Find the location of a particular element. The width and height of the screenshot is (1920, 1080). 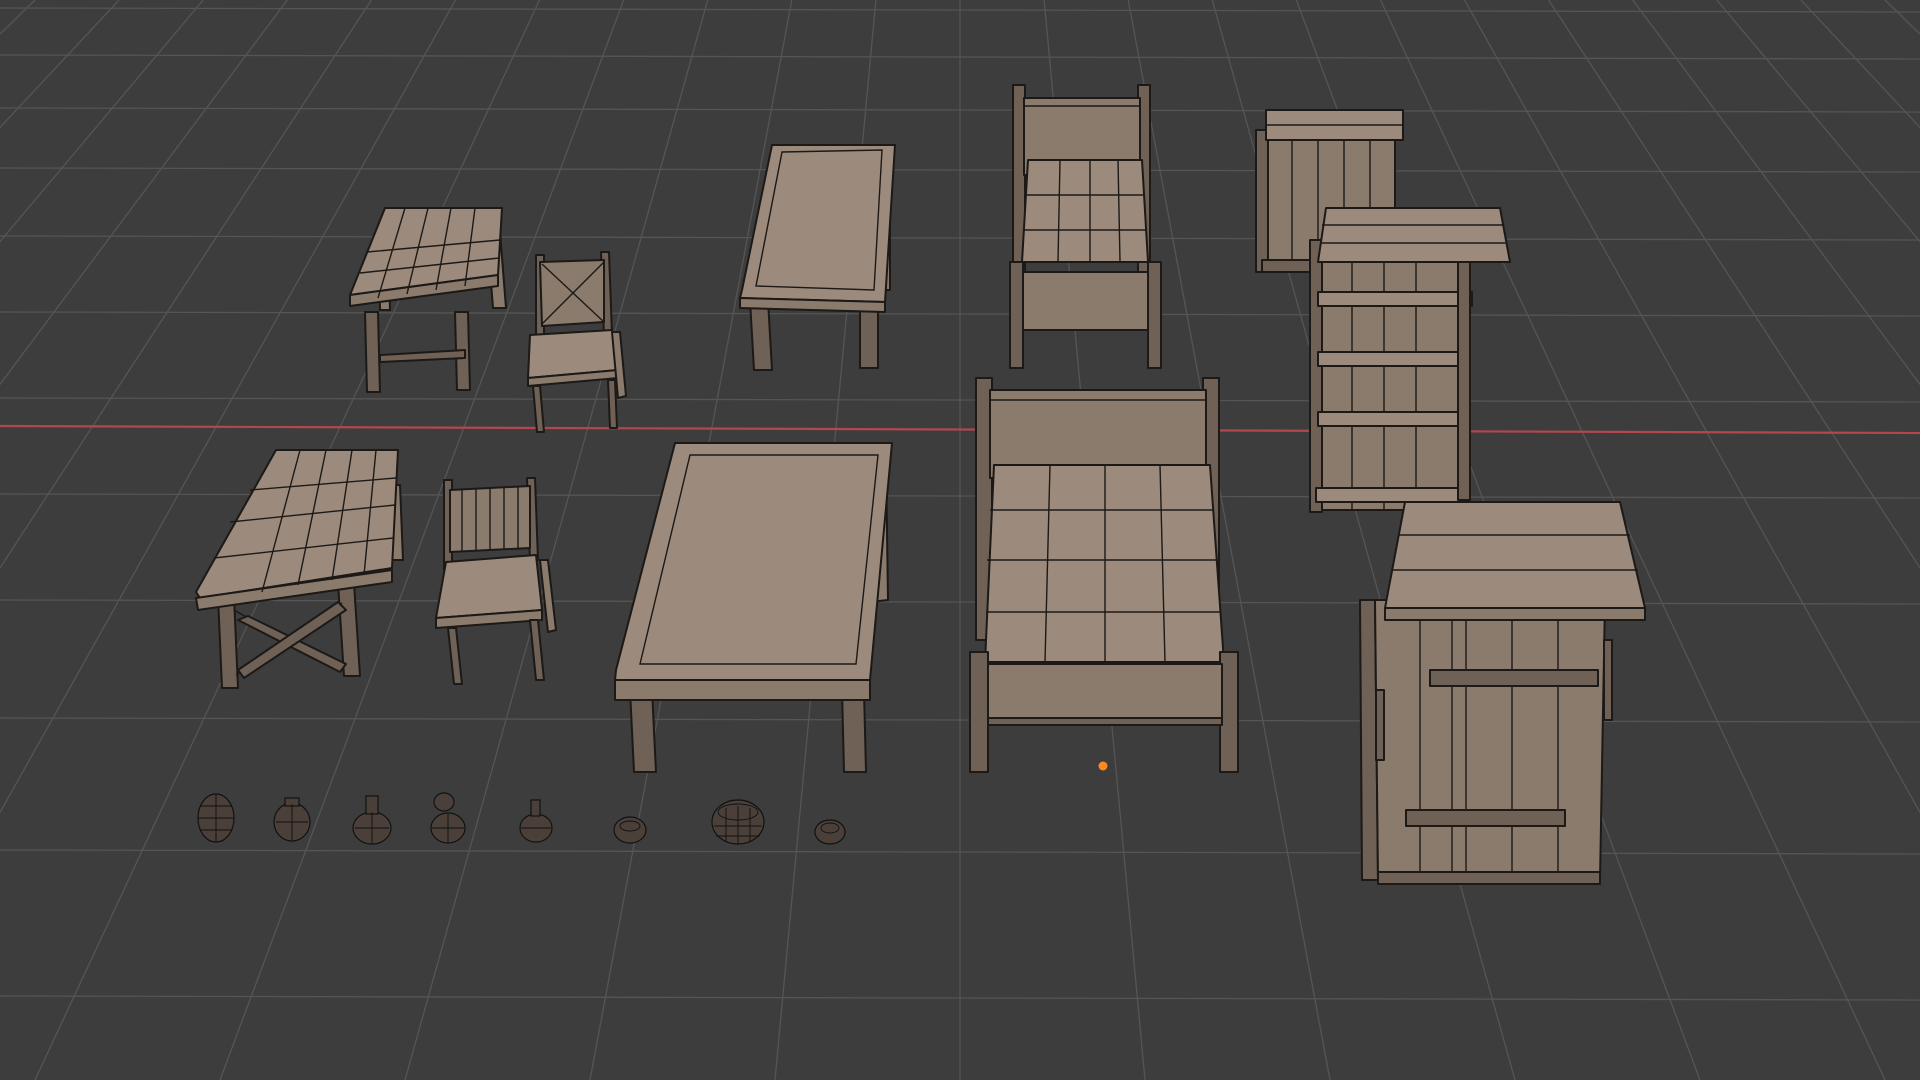

chair-slat-back is located at coordinates (496, 581).